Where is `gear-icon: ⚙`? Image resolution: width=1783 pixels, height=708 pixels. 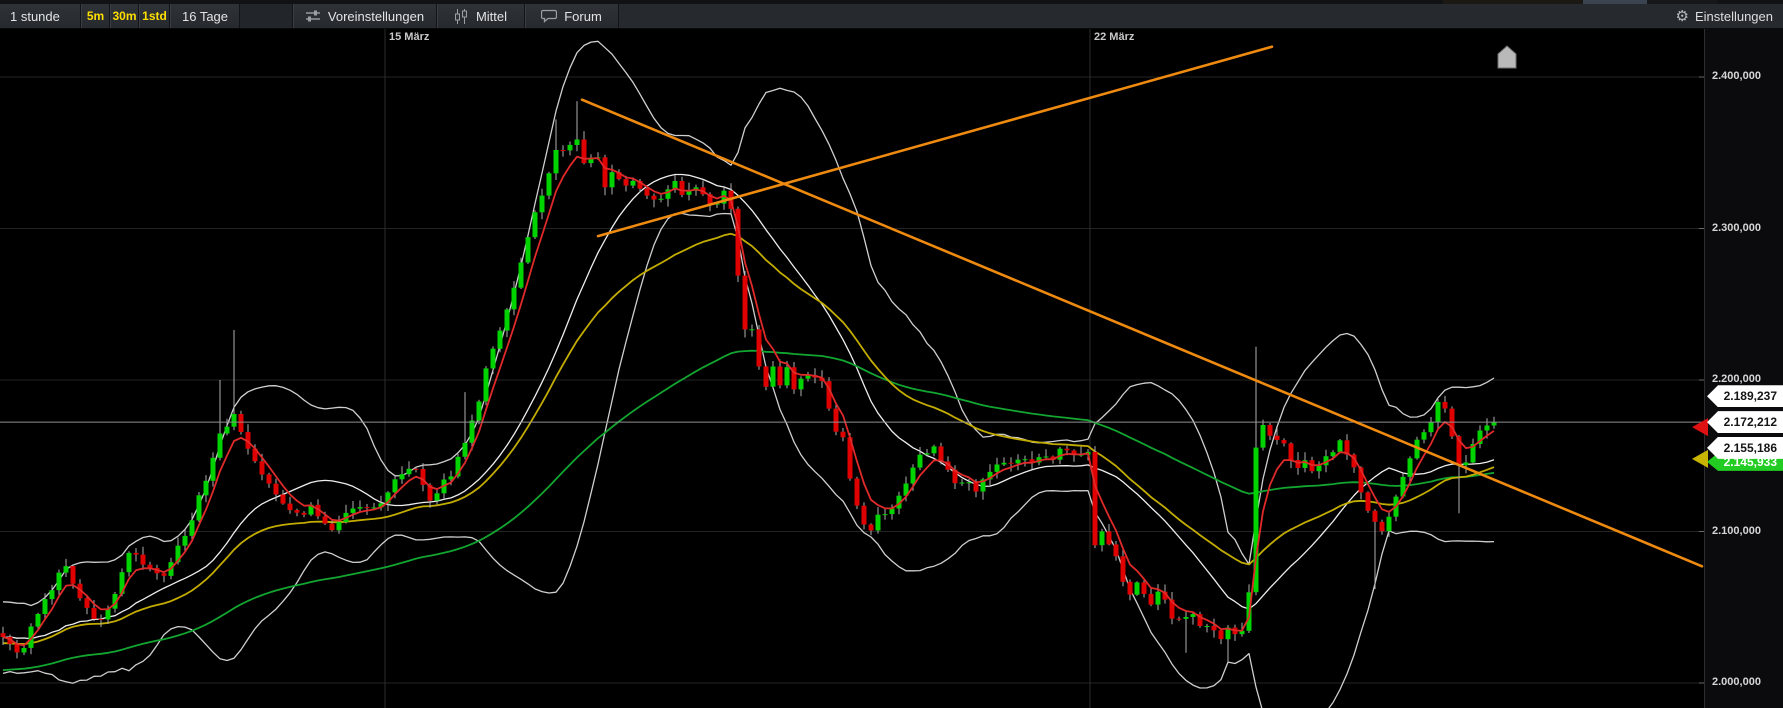
gear-icon: ⚙ is located at coordinates (1682, 16).